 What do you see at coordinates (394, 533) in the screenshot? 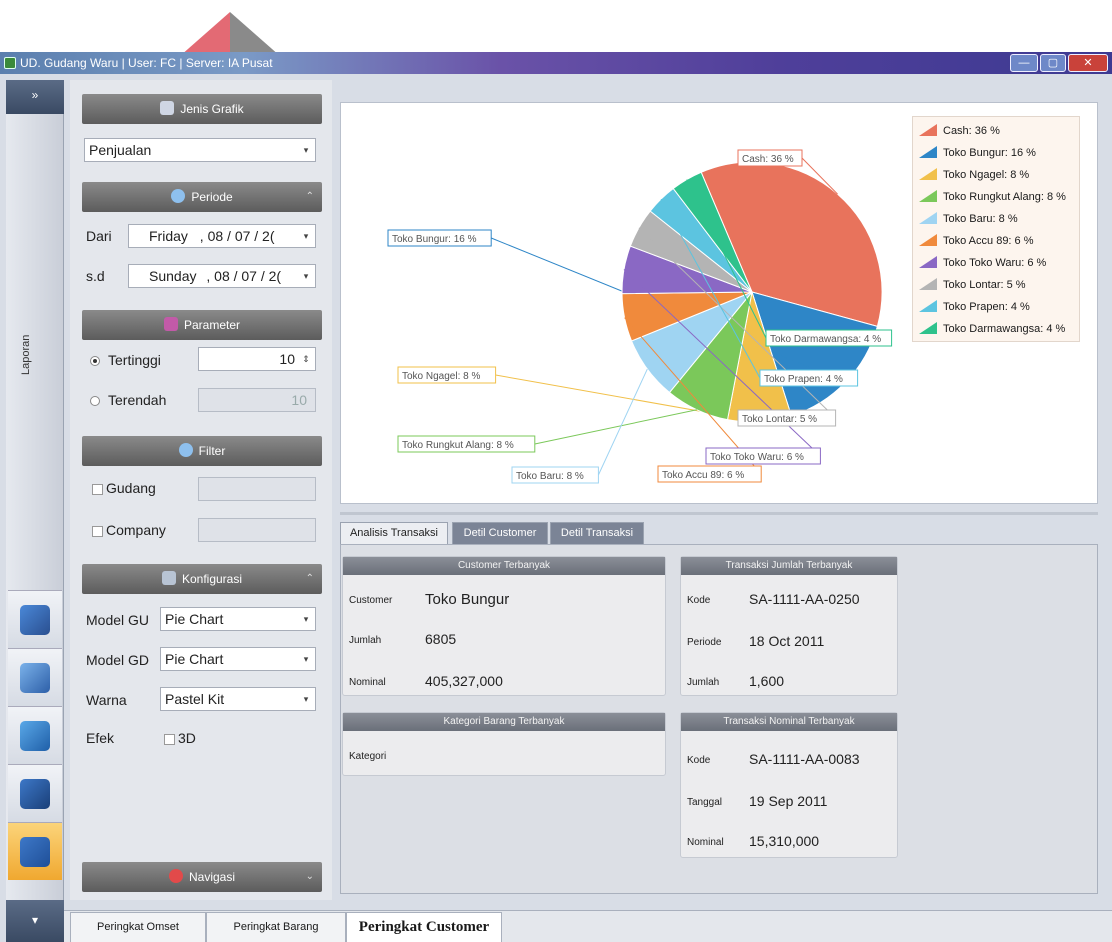
I see `tab-analisis-transaksi: Analisis Transaksi` at bounding box center [394, 533].